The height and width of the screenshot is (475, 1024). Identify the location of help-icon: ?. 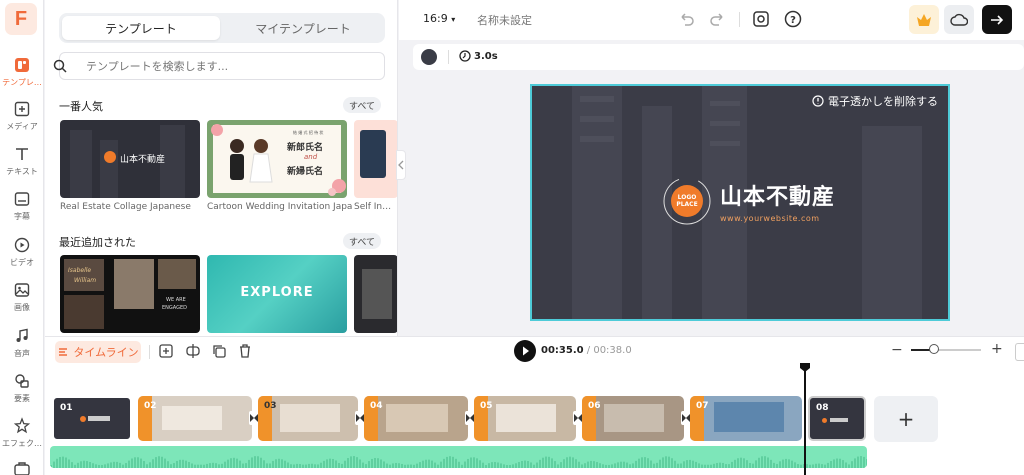
(793, 19).